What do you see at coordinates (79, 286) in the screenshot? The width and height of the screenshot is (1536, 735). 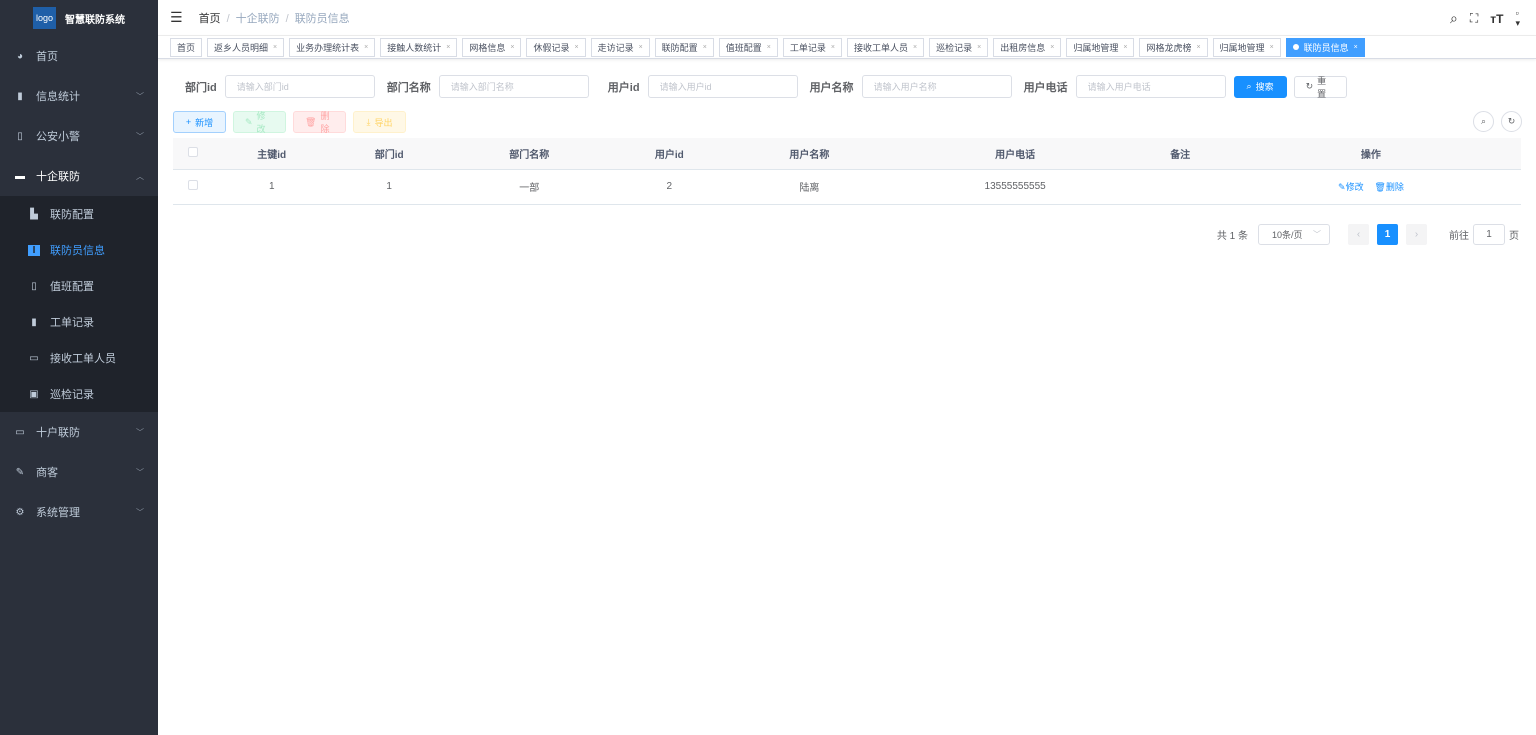 I see `sidebar-item-duty: ▯ 值班配置` at bounding box center [79, 286].